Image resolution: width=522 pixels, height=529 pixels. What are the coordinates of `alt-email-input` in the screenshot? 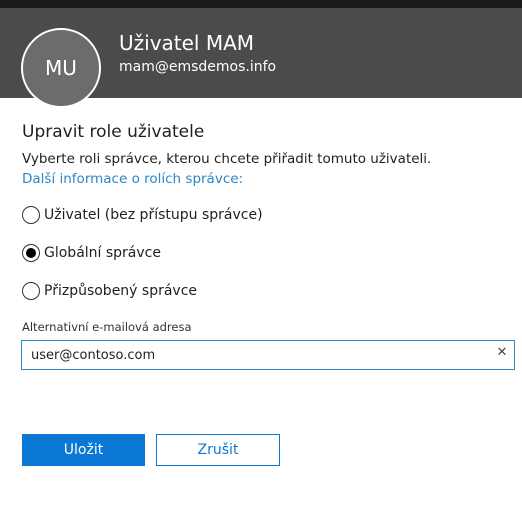 It's located at (268, 355).